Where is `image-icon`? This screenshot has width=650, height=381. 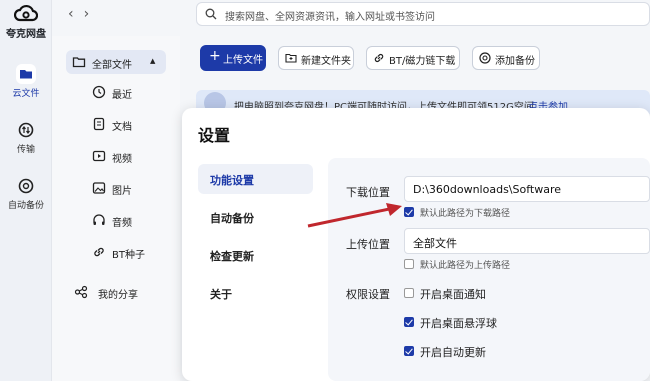 image-icon is located at coordinates (99, 188).